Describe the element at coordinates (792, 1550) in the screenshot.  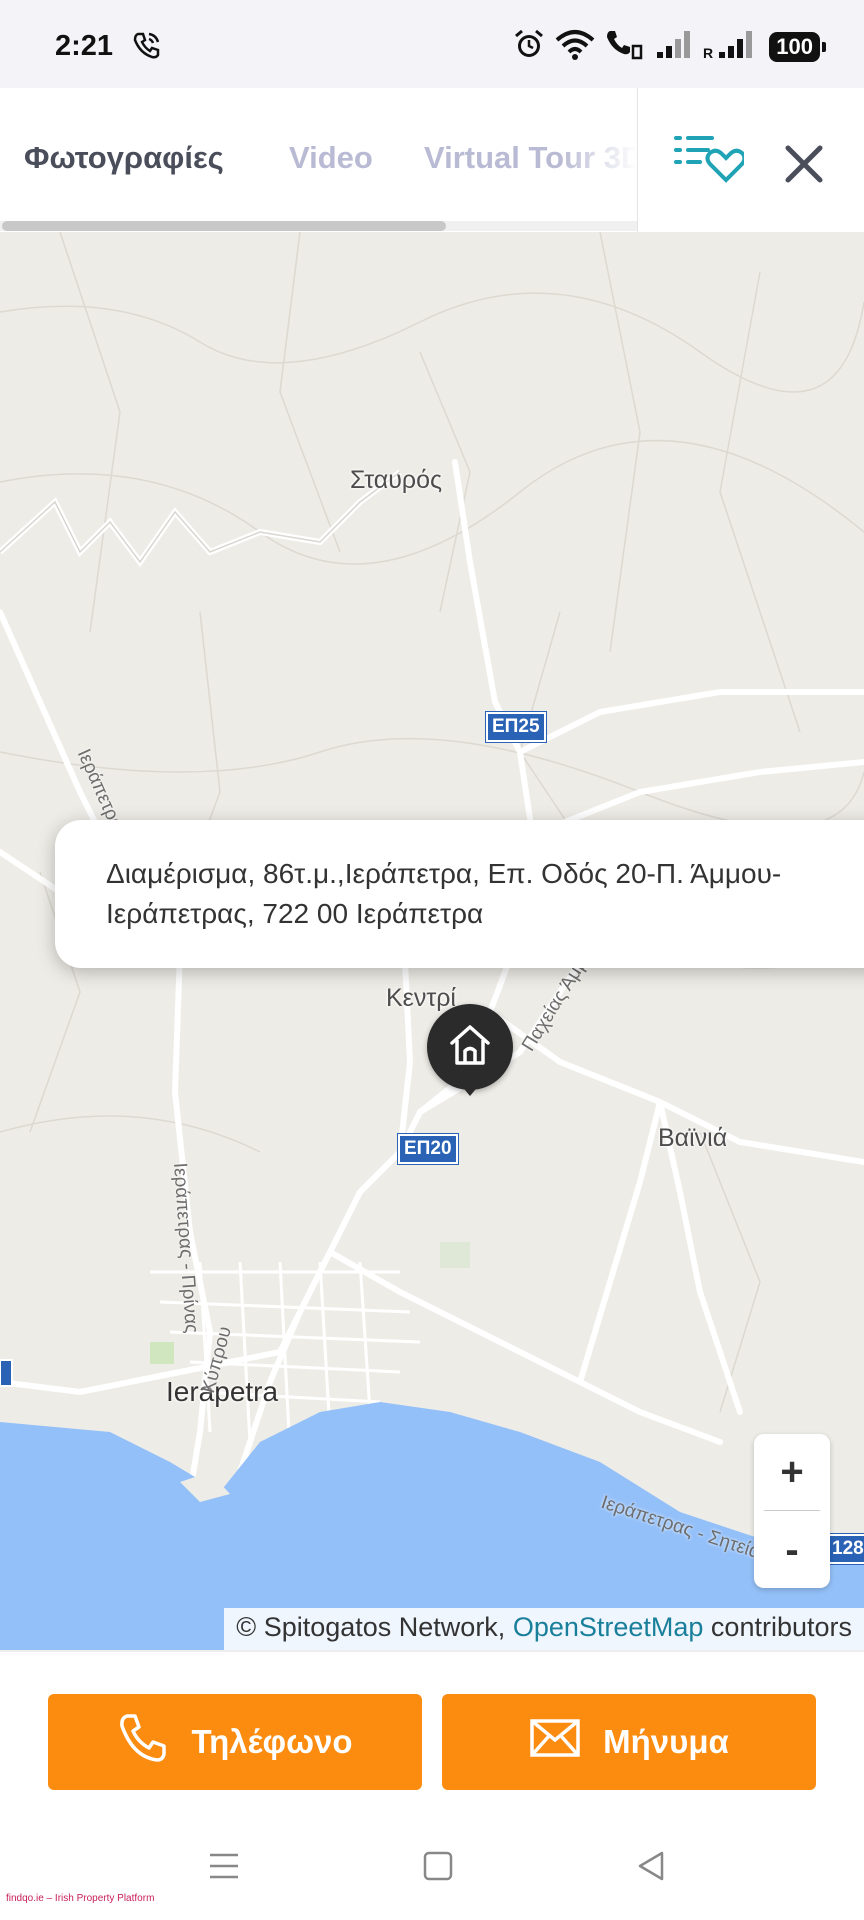
I see `zoom-out-button: -` at that location.